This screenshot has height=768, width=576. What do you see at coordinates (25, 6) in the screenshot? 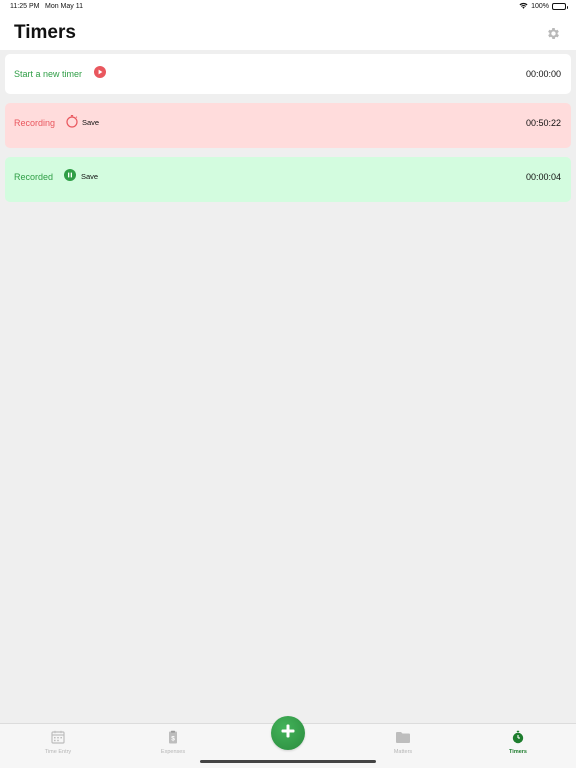
I see `status-time: 11:25 PM` at bounding box center [25, 6].